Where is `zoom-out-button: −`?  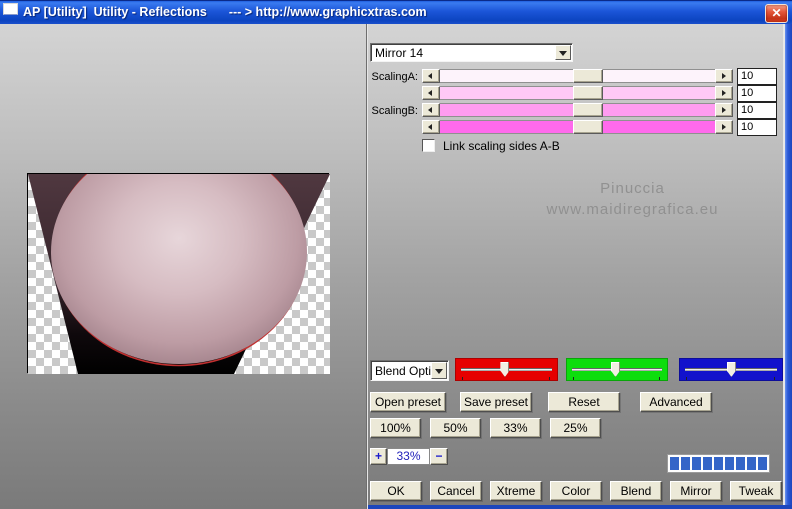
zoom-out-button: − is located at coordinates (439, 456).